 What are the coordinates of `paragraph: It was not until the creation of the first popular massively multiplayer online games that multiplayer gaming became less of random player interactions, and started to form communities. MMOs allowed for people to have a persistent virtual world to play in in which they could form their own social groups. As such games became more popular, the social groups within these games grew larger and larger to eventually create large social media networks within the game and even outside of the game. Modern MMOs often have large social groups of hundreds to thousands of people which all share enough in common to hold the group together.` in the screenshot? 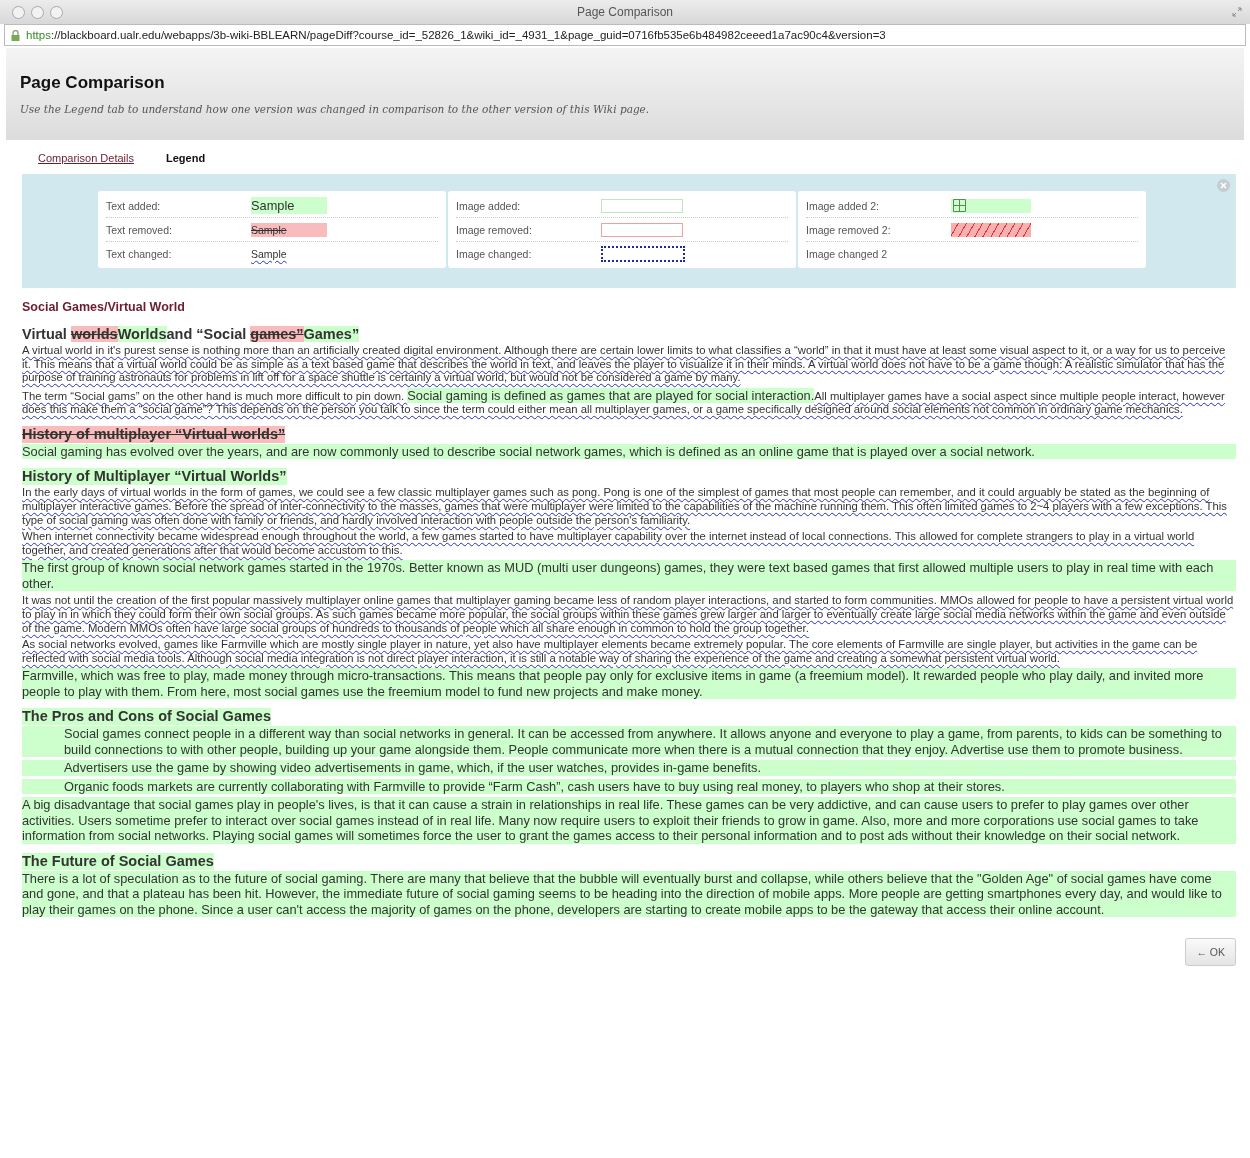 It's located at (628, 615).